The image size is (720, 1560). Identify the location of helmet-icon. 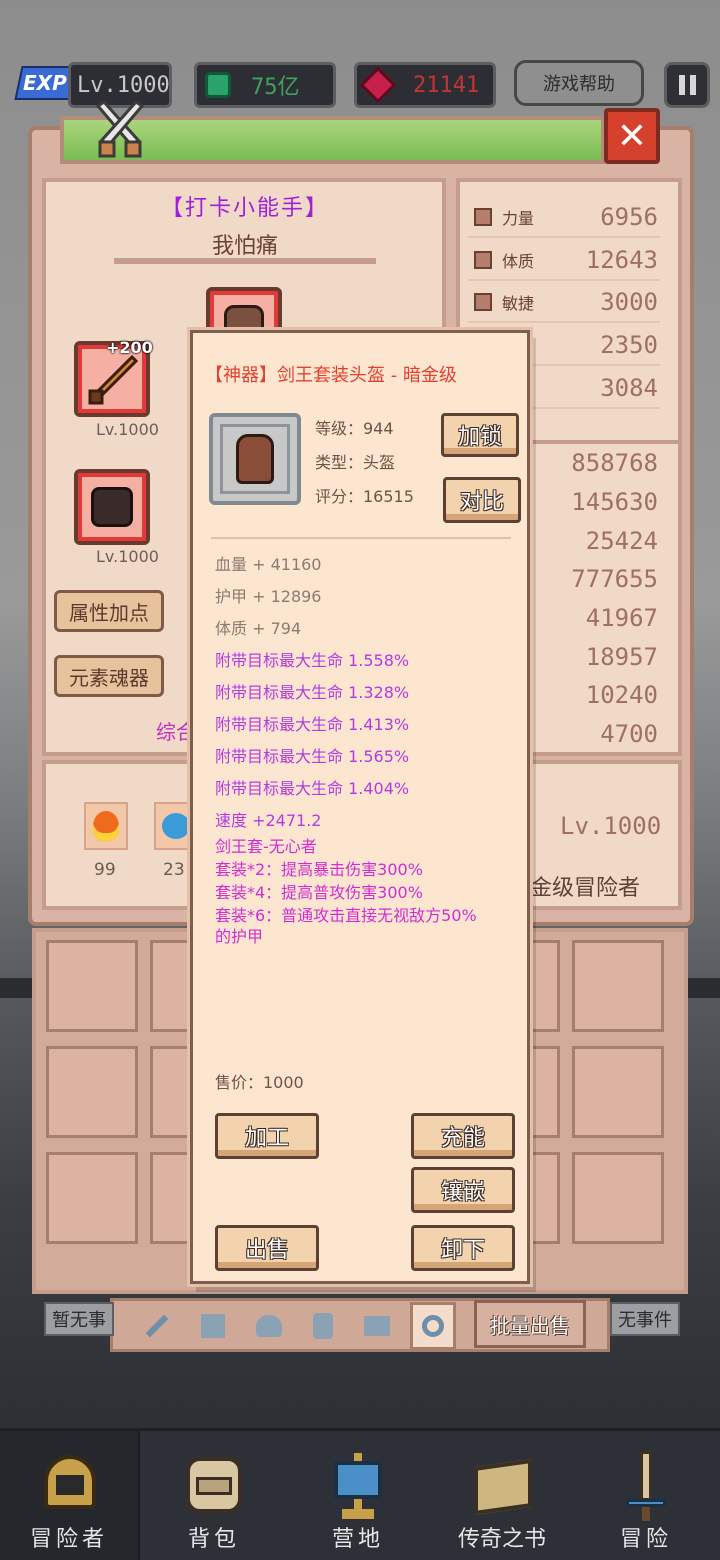
(255, 459).